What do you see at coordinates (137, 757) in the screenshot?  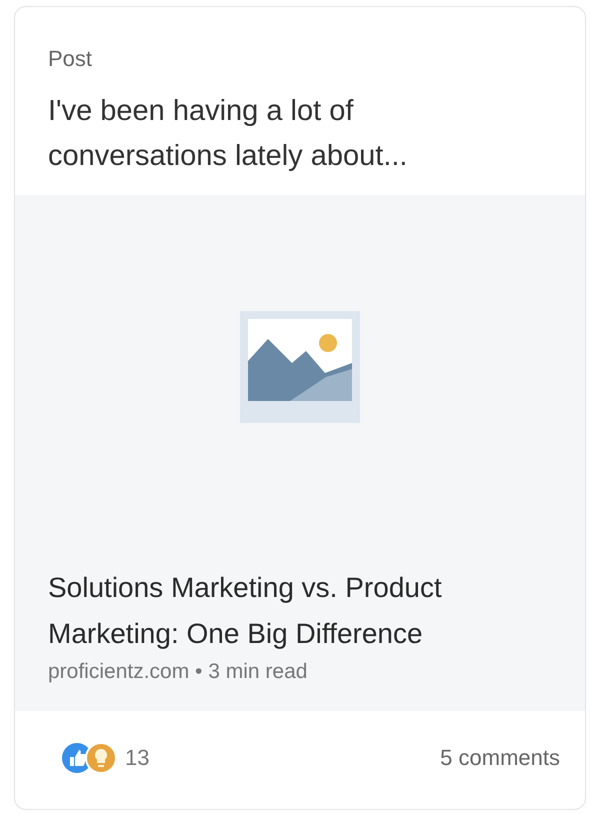 I see `reaction-count: 13` at bounding box center [137, 757].